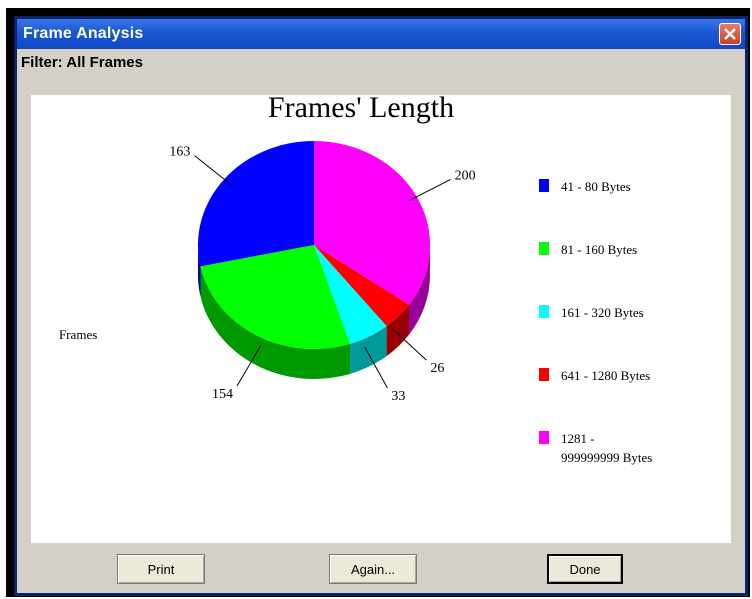 This screenshot has height=599, width=752. I want to click on done-button: Done, so click(585, 569).